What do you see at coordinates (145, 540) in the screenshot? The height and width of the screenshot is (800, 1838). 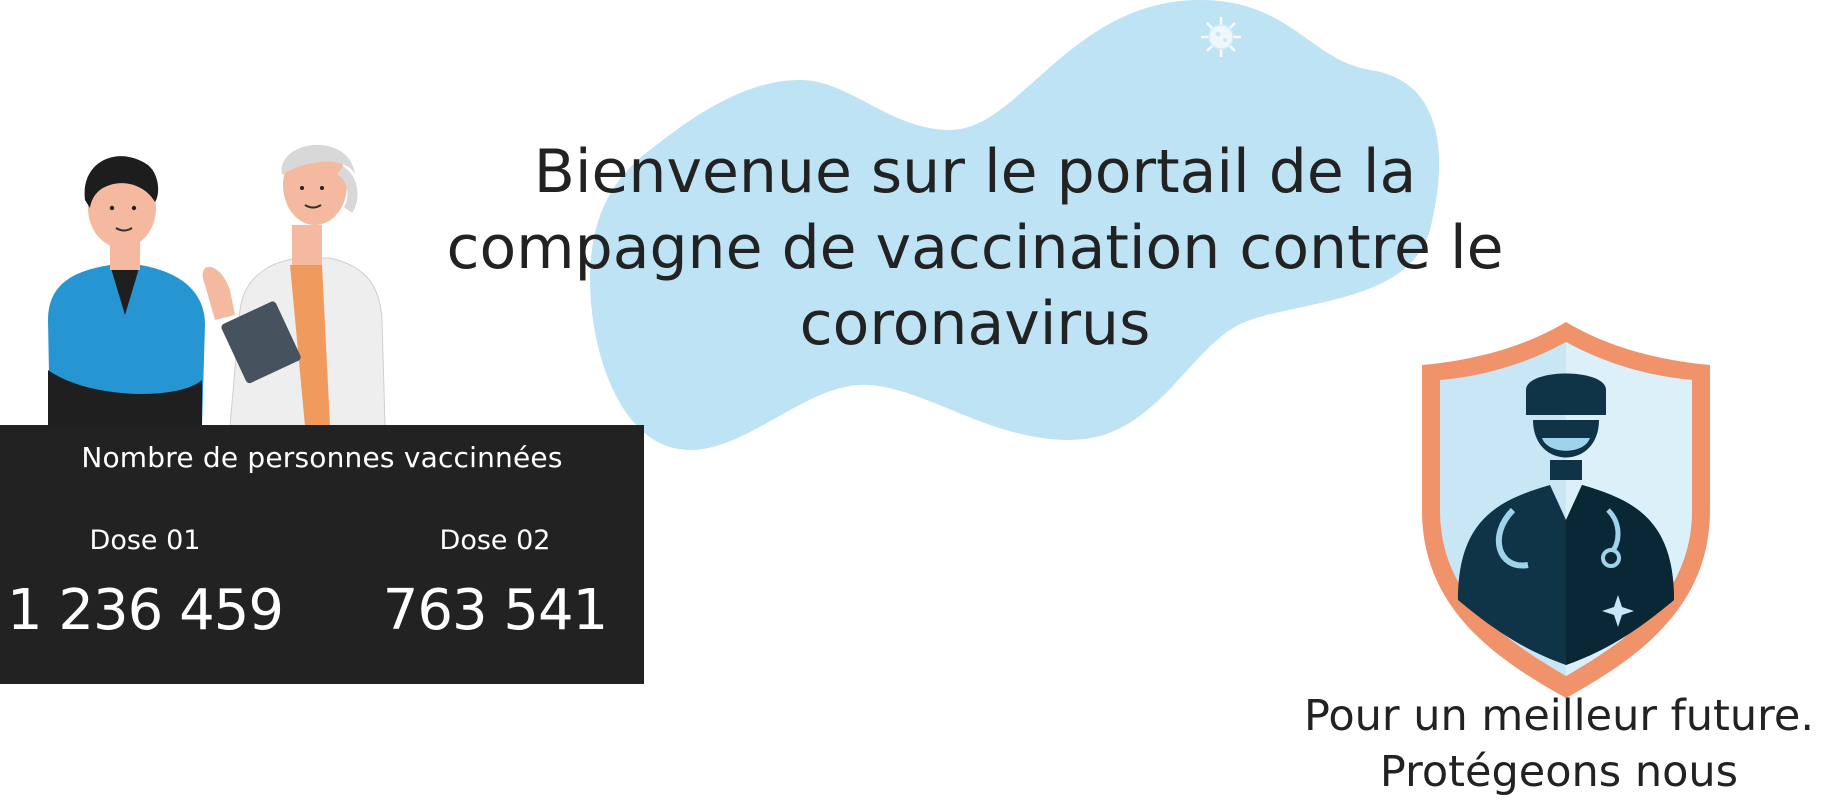 I see `dose-label: Dose 01` at bounding box center [145, 540].